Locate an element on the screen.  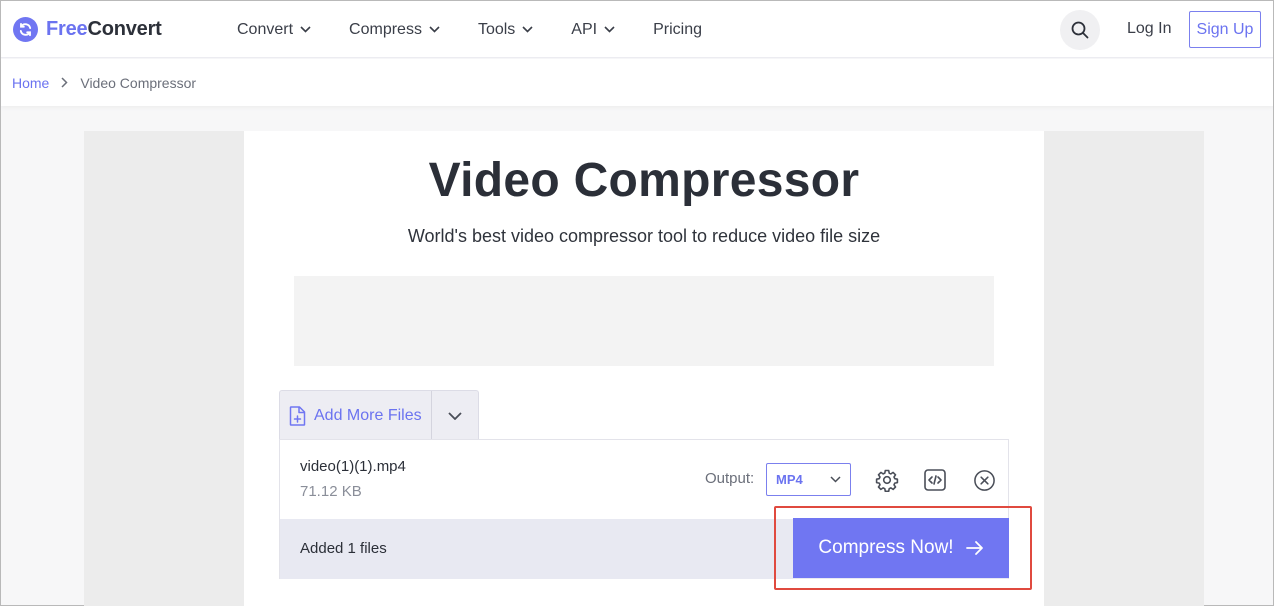
page-title: Video Compressor is located at coordinates (644, 180).